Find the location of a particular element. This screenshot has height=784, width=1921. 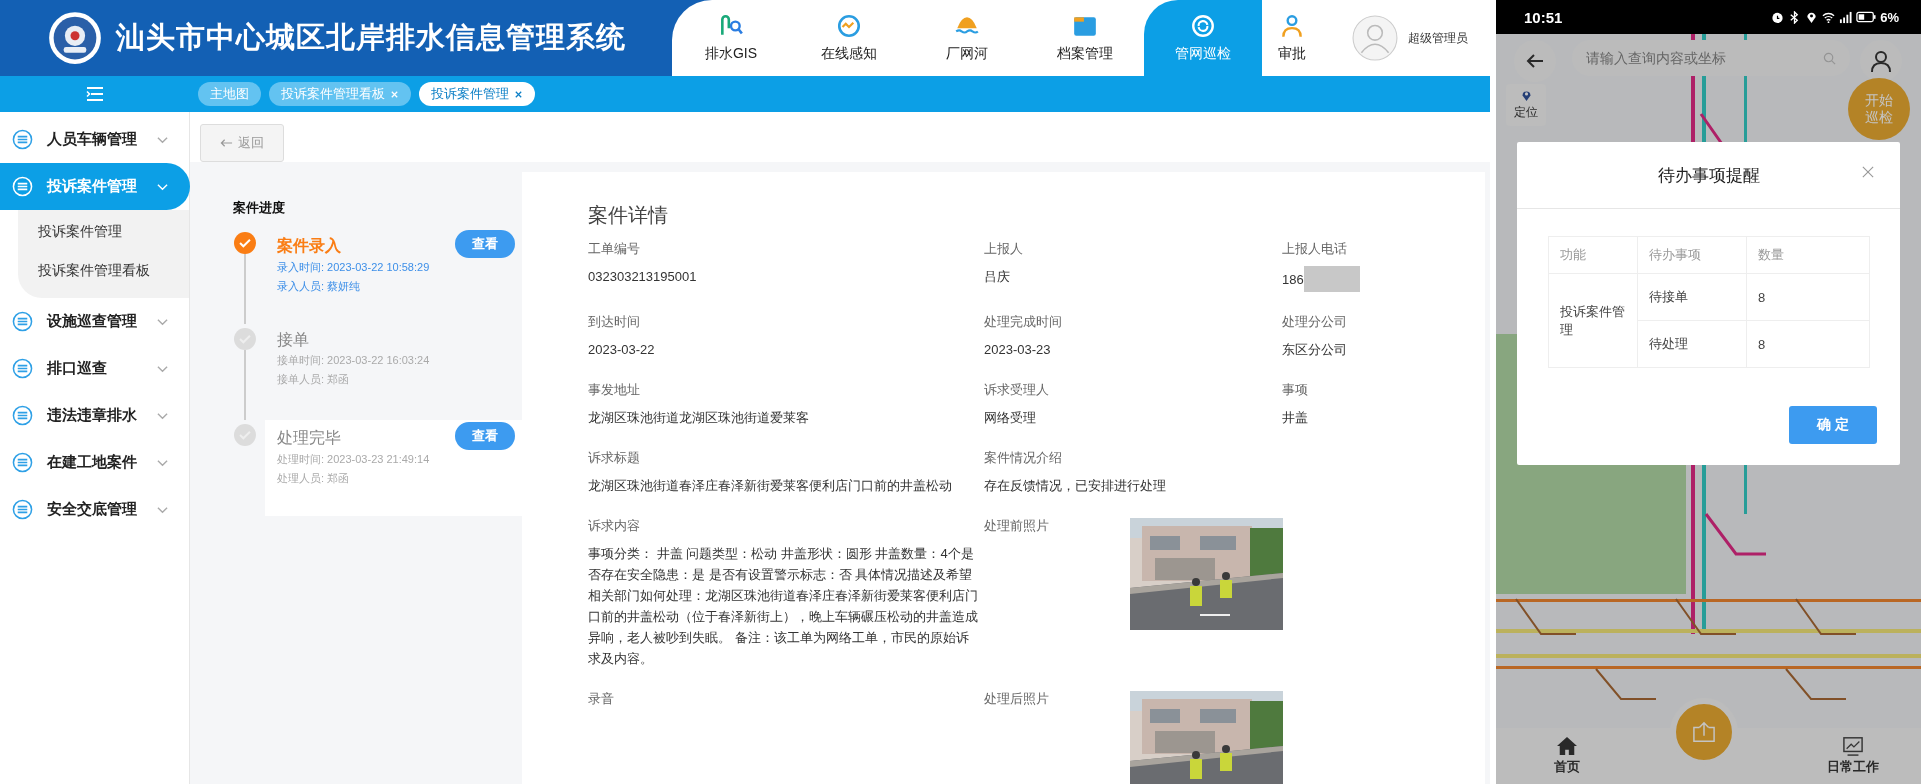

field-value: 2023-03-23 is located at coordinates (1017, 350).